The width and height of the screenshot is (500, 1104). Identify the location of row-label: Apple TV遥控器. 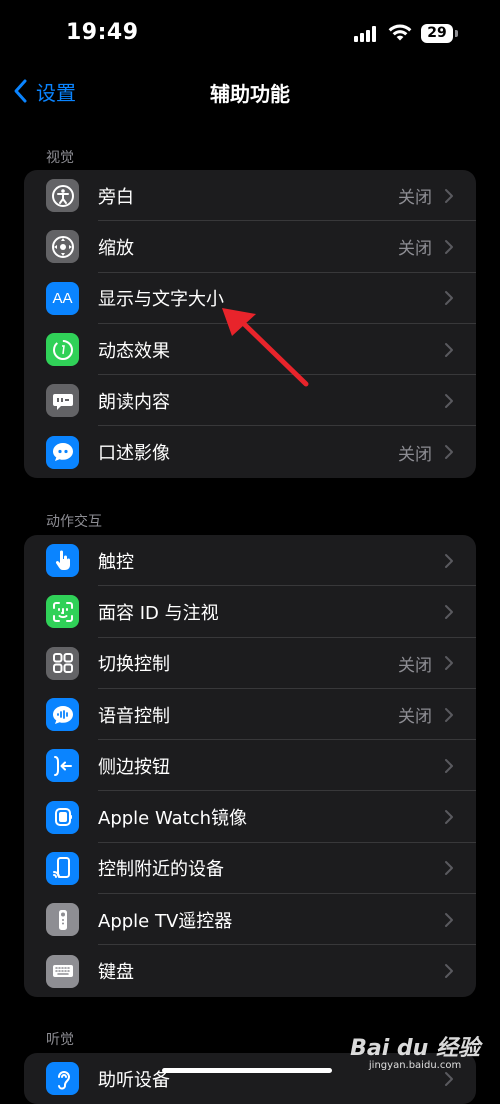
(165, 921).